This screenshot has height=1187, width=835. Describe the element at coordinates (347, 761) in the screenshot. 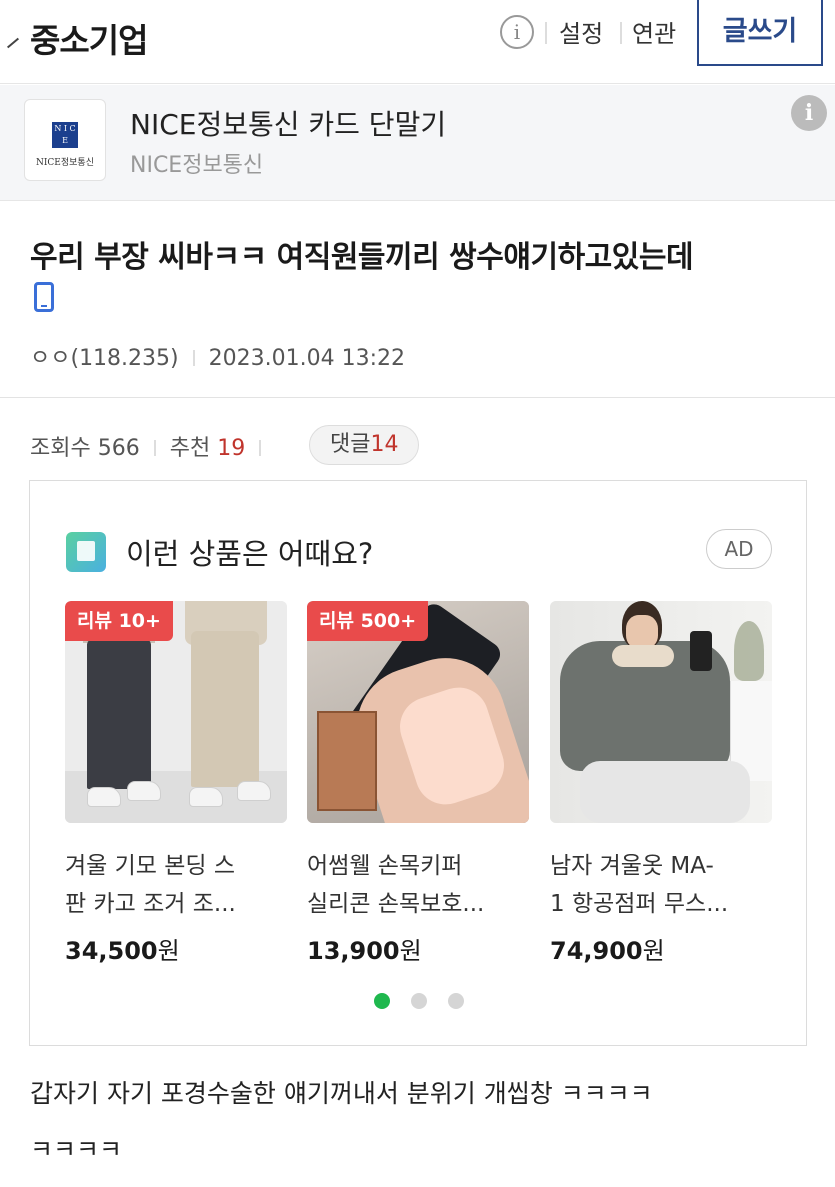

I see `image-product-box` at that location.